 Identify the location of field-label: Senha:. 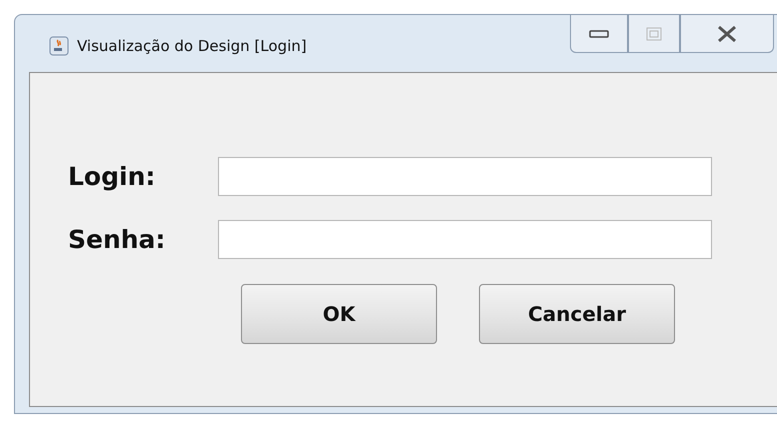
(117, 239).